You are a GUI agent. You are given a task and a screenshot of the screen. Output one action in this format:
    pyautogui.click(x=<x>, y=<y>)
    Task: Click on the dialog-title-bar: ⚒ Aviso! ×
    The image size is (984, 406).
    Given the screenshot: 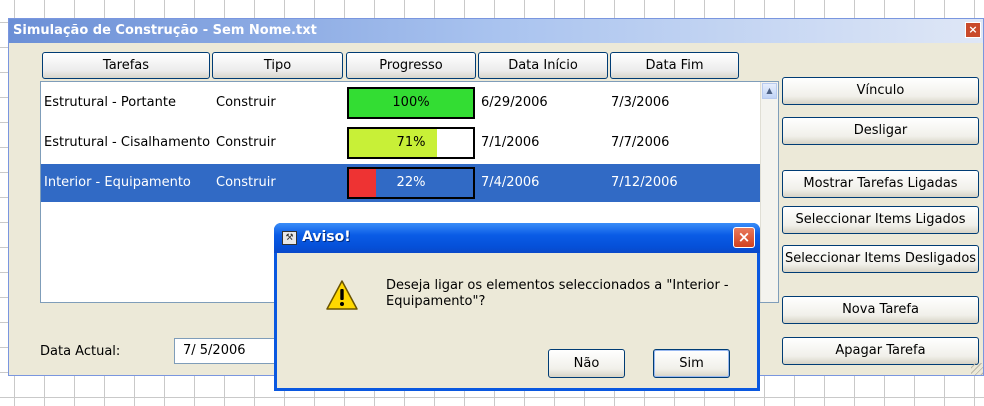 What is the action you would take?
    pyautogui.click(x=517, y=238)
    